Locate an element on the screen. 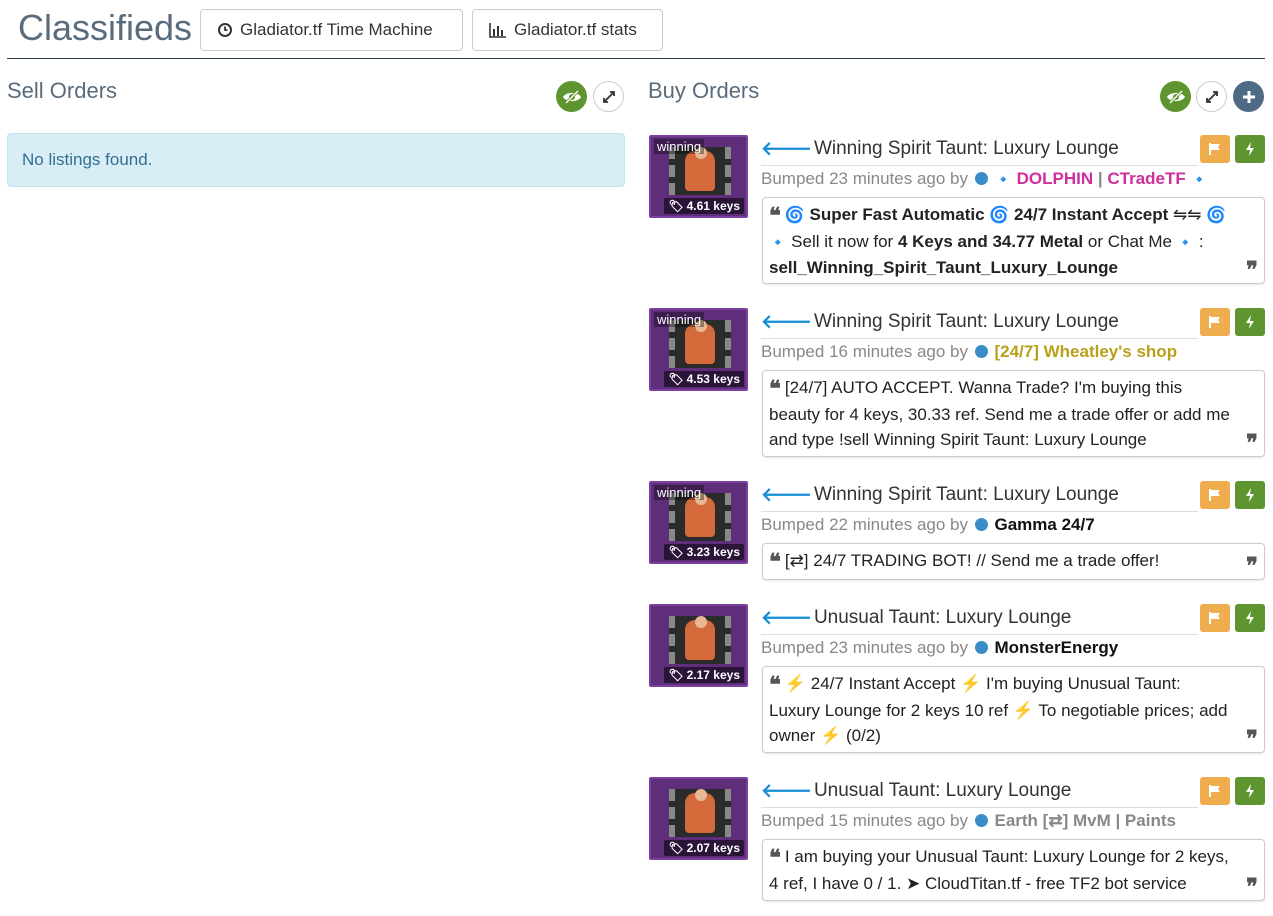 The image size is (1273, 916). user-link: DOLPHIN | CTradeTF is located at coordinates (1101, 178).